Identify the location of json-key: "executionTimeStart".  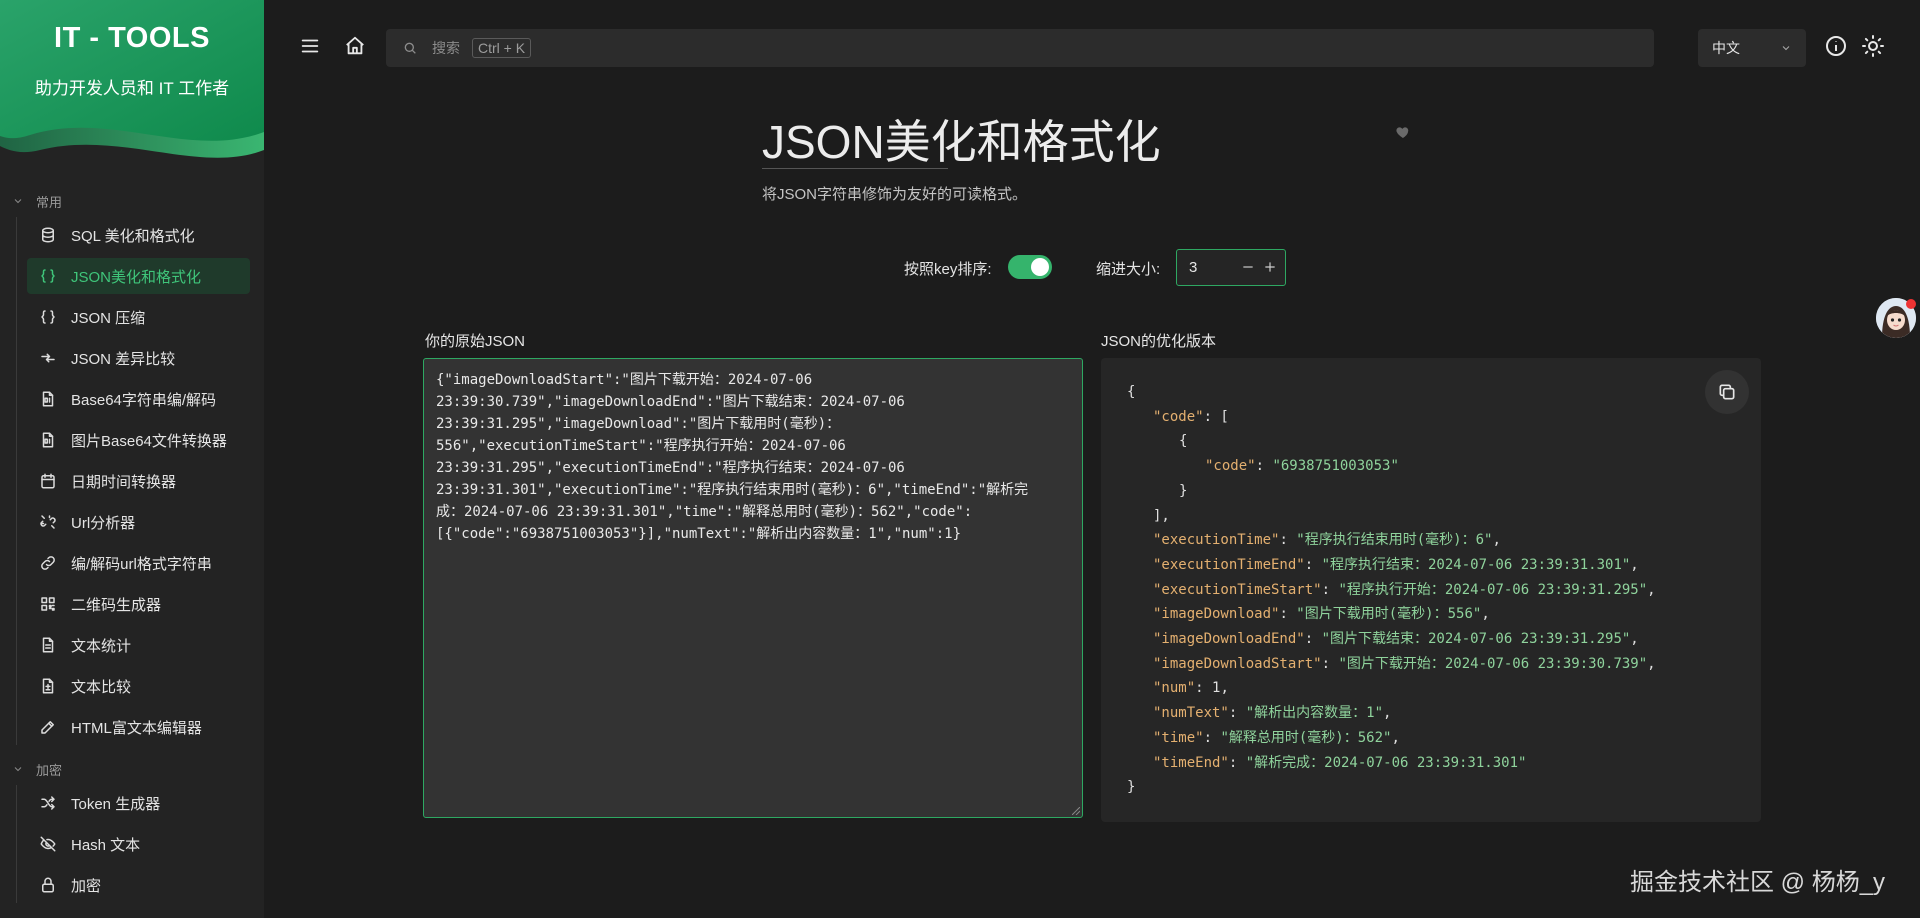
(1237, 589).